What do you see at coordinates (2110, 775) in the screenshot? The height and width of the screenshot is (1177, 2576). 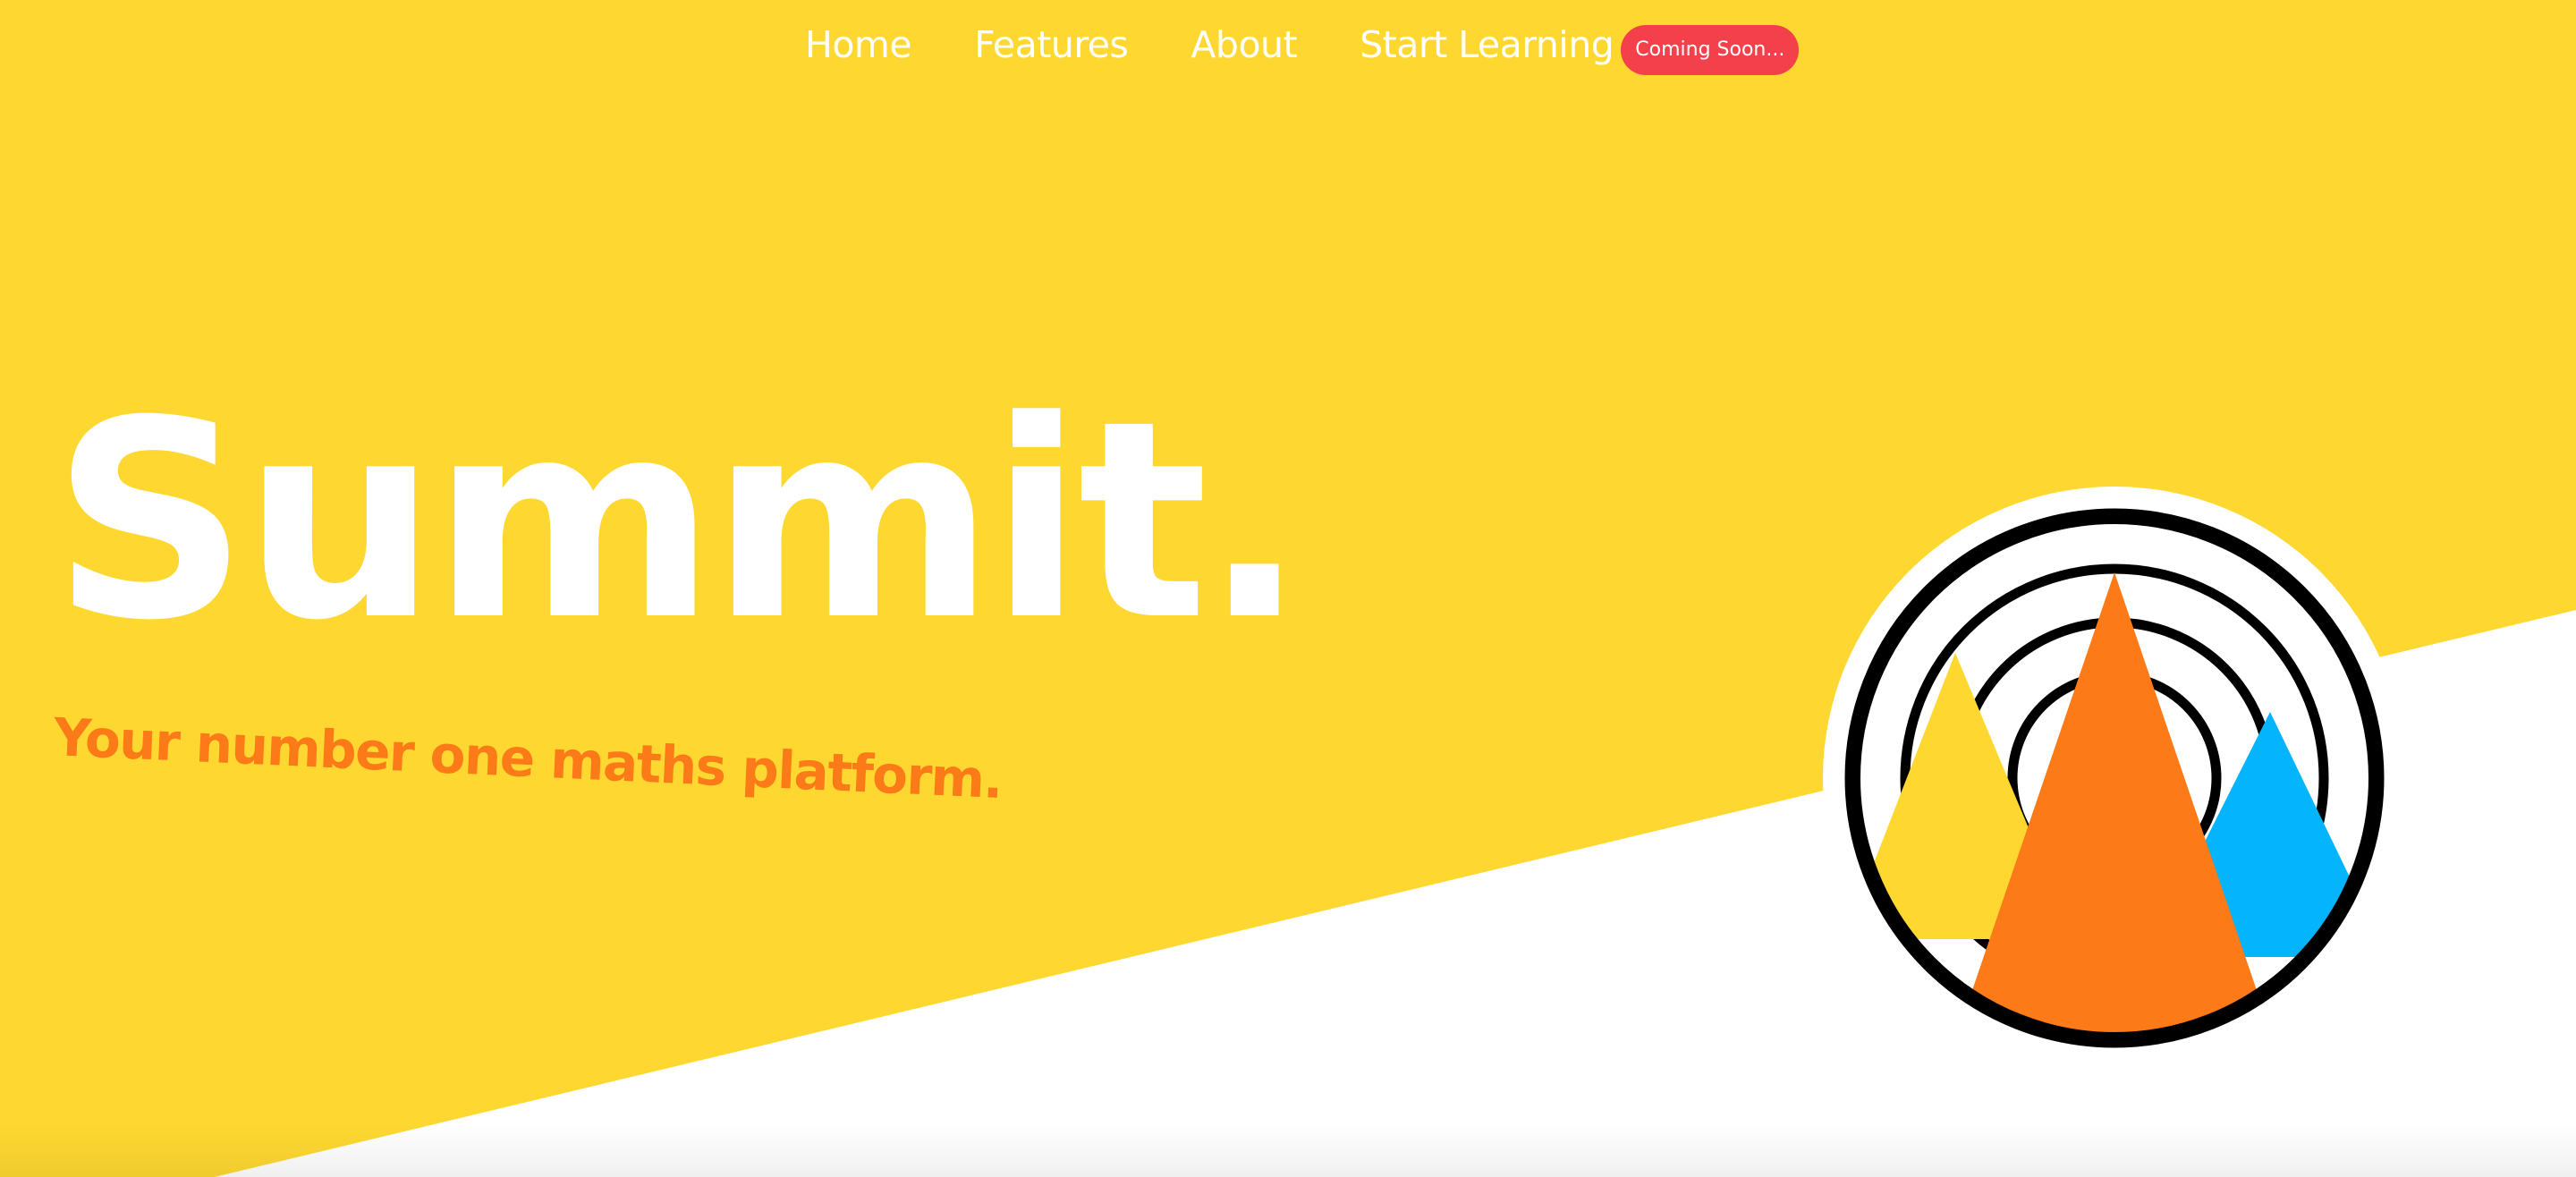 I see `summit-mountain-logo-icon` at bounding box center [2110, 775].